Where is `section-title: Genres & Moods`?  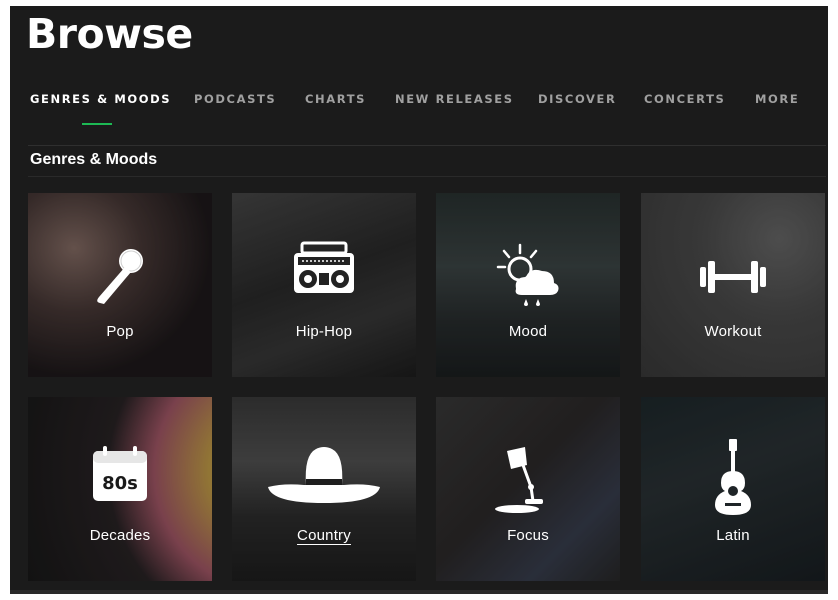
section-title: Genres & Moods is located at coordinates (94, 159).